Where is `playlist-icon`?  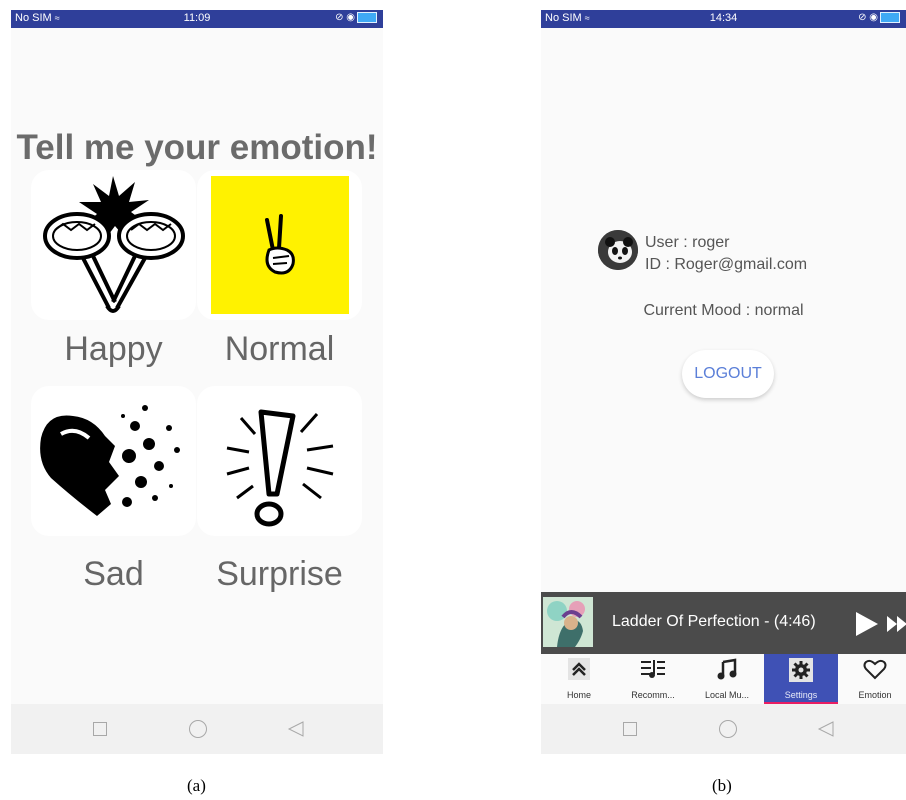 playlist-icon is located at coordinates (653, 669).